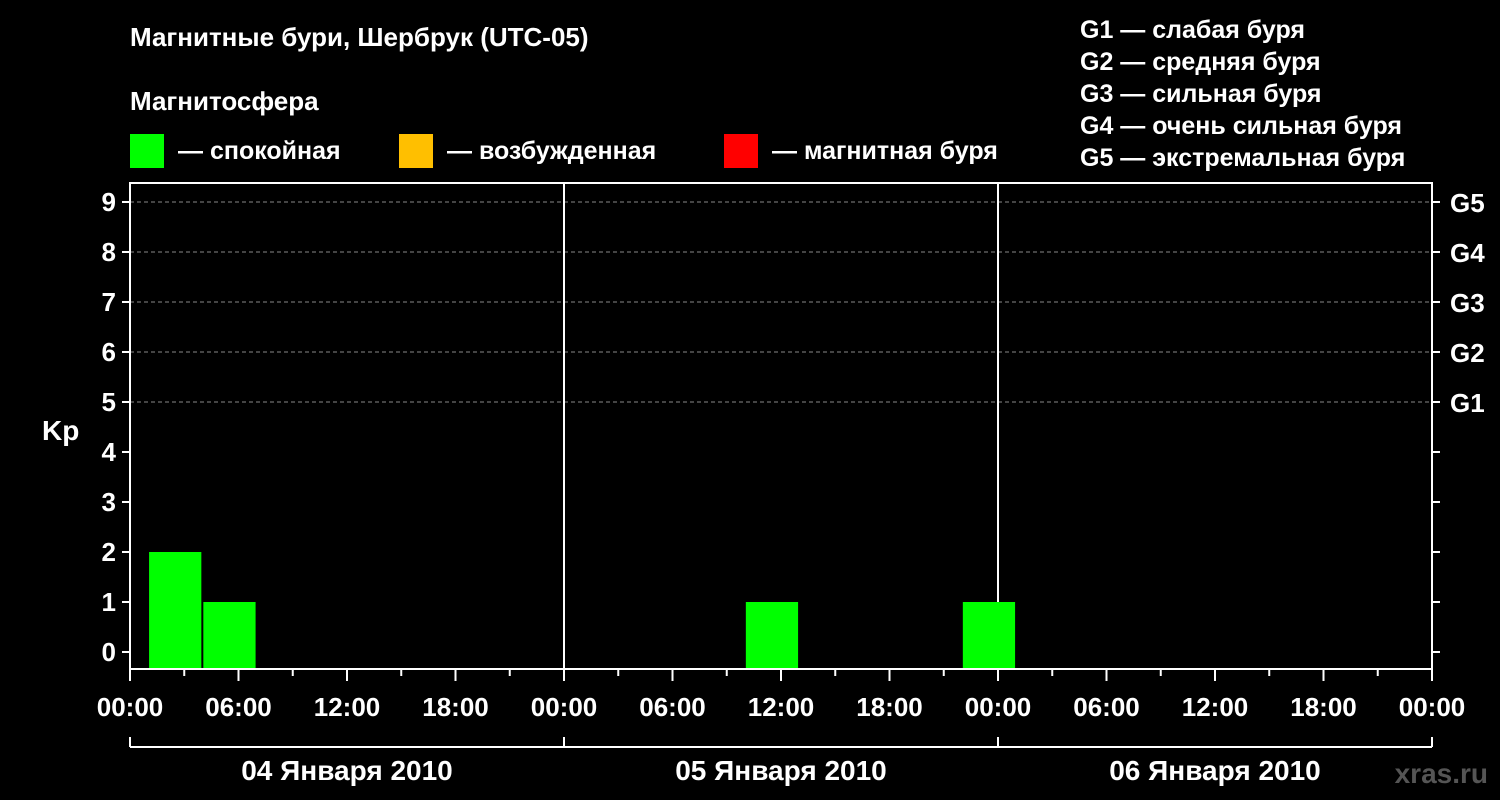 The image size is (1500, 800). I want to click on y-tick-label: 3, so click(109, 502).